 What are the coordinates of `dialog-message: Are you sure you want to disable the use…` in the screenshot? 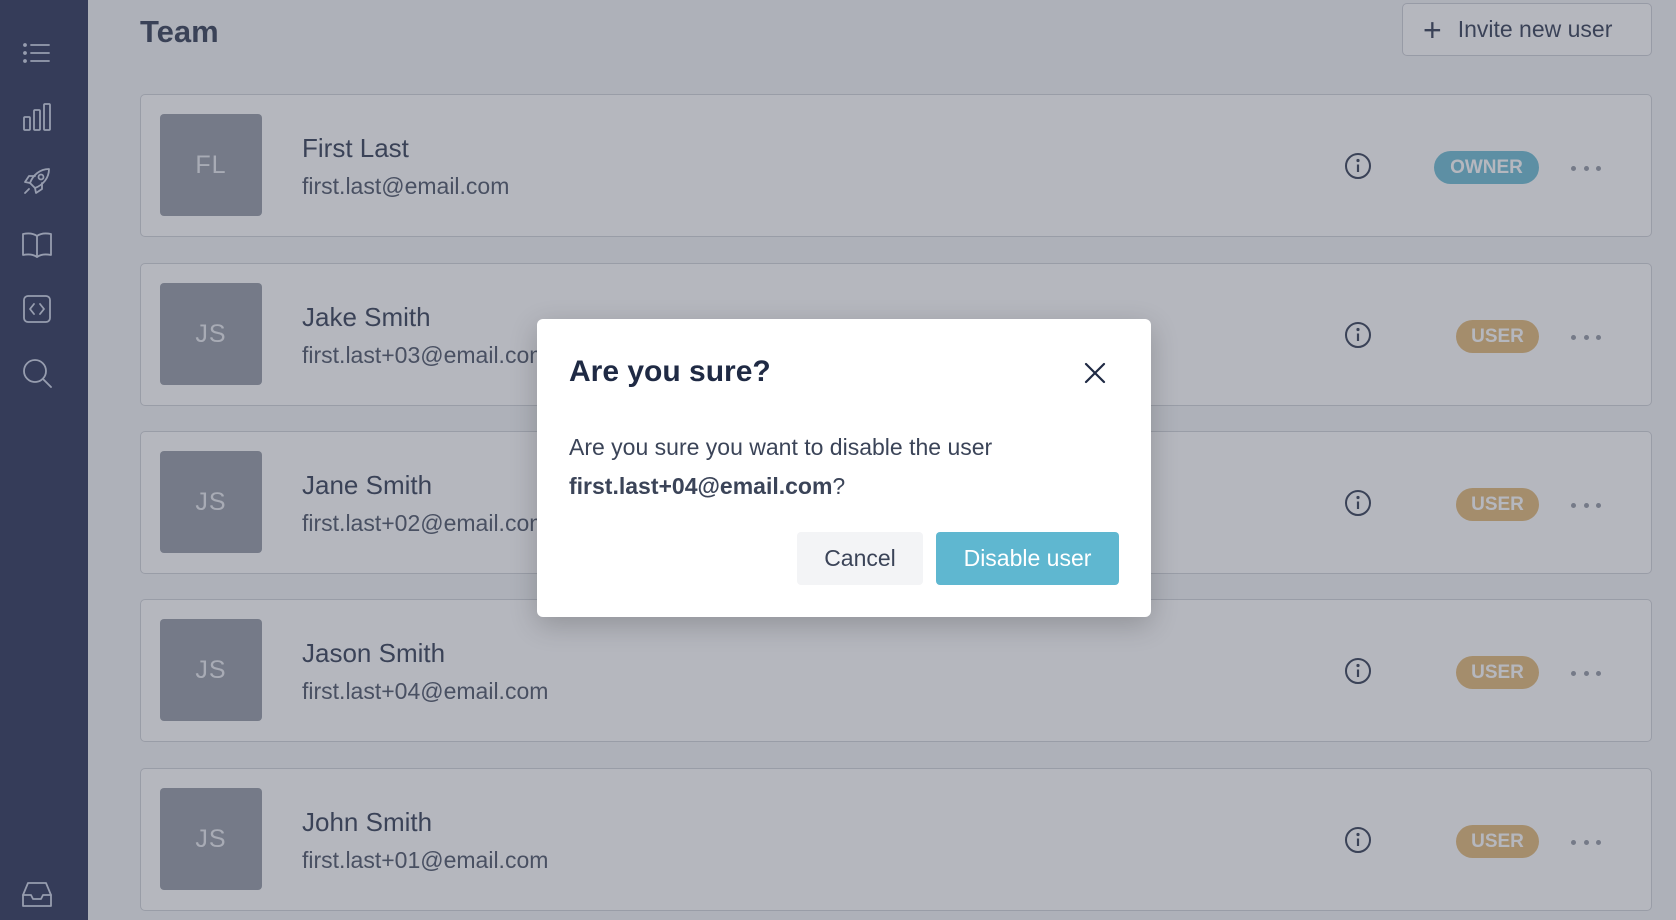 It's located at (849, 467).